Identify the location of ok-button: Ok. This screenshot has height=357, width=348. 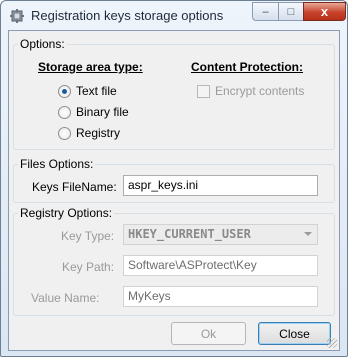
(208, 333).